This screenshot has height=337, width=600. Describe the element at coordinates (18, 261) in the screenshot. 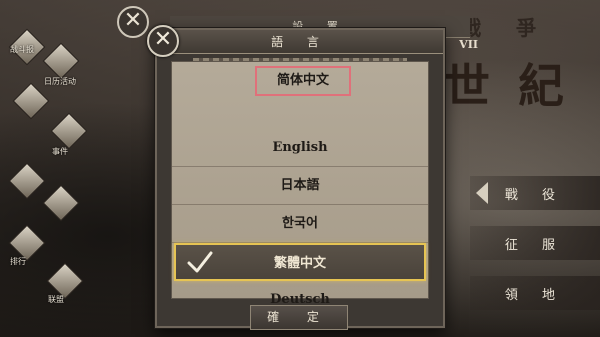

I see `side-item-label: 排行` at that location.